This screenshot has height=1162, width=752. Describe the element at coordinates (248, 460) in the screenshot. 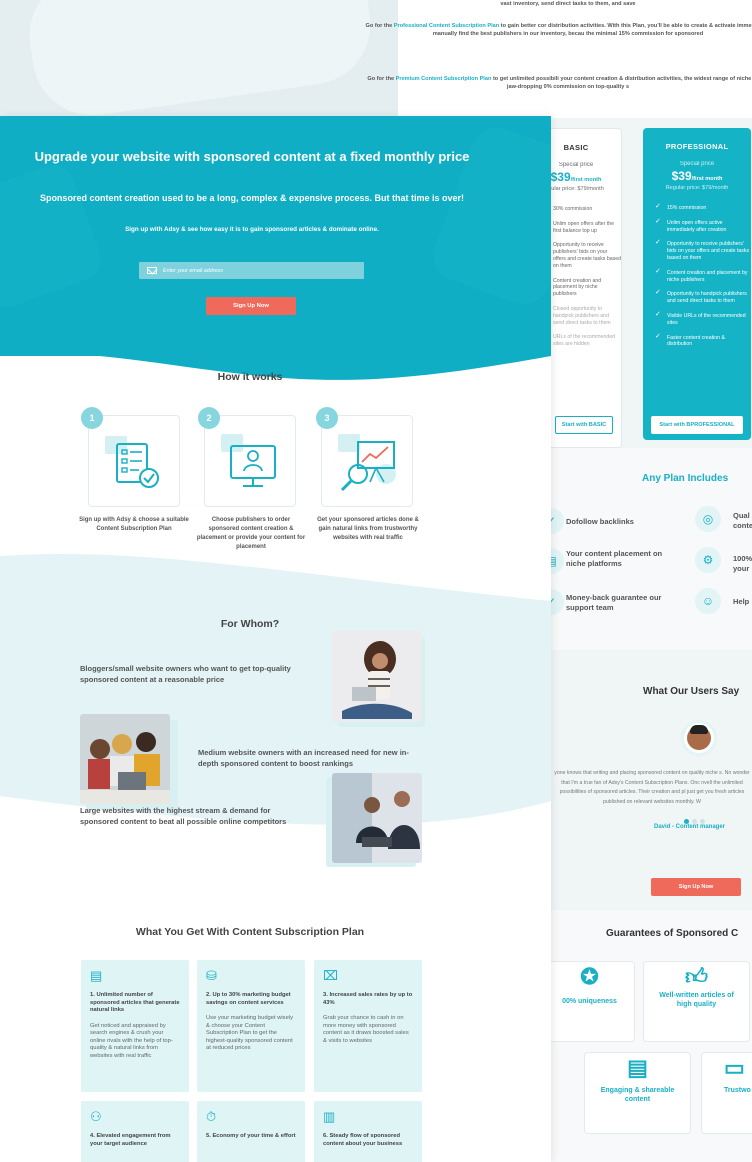

I see `monitor-user-icon` at that location.